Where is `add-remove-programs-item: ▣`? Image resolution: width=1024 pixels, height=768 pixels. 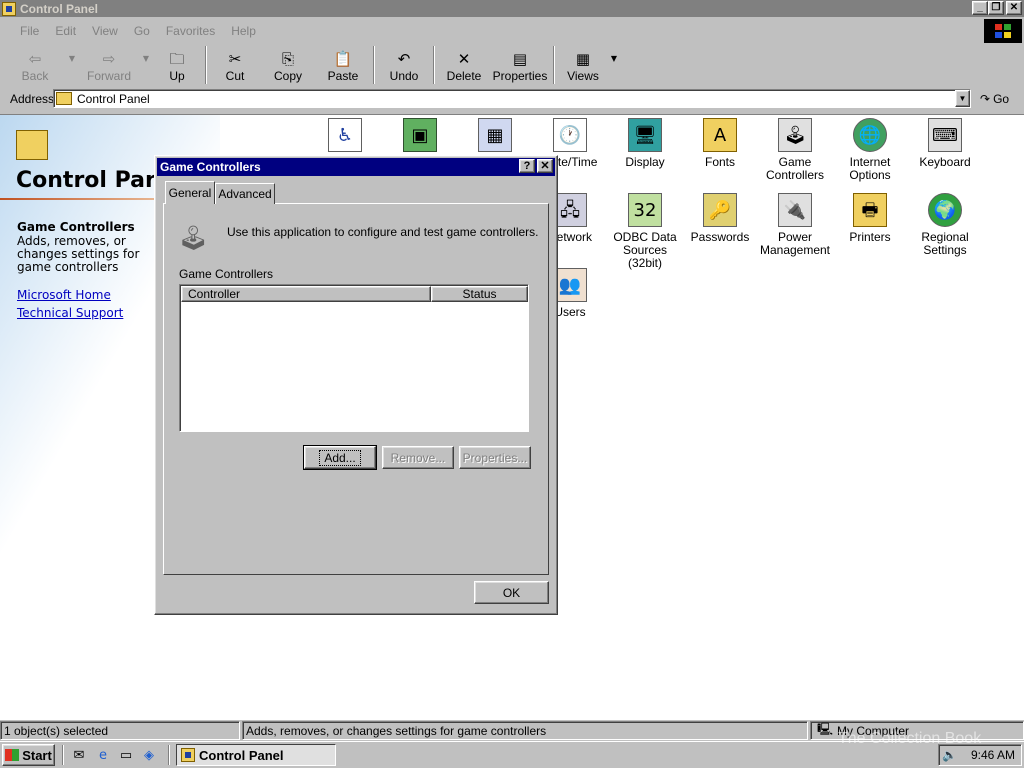 add-remove-programs-item: ▣ is located at coordinates (420, 137).